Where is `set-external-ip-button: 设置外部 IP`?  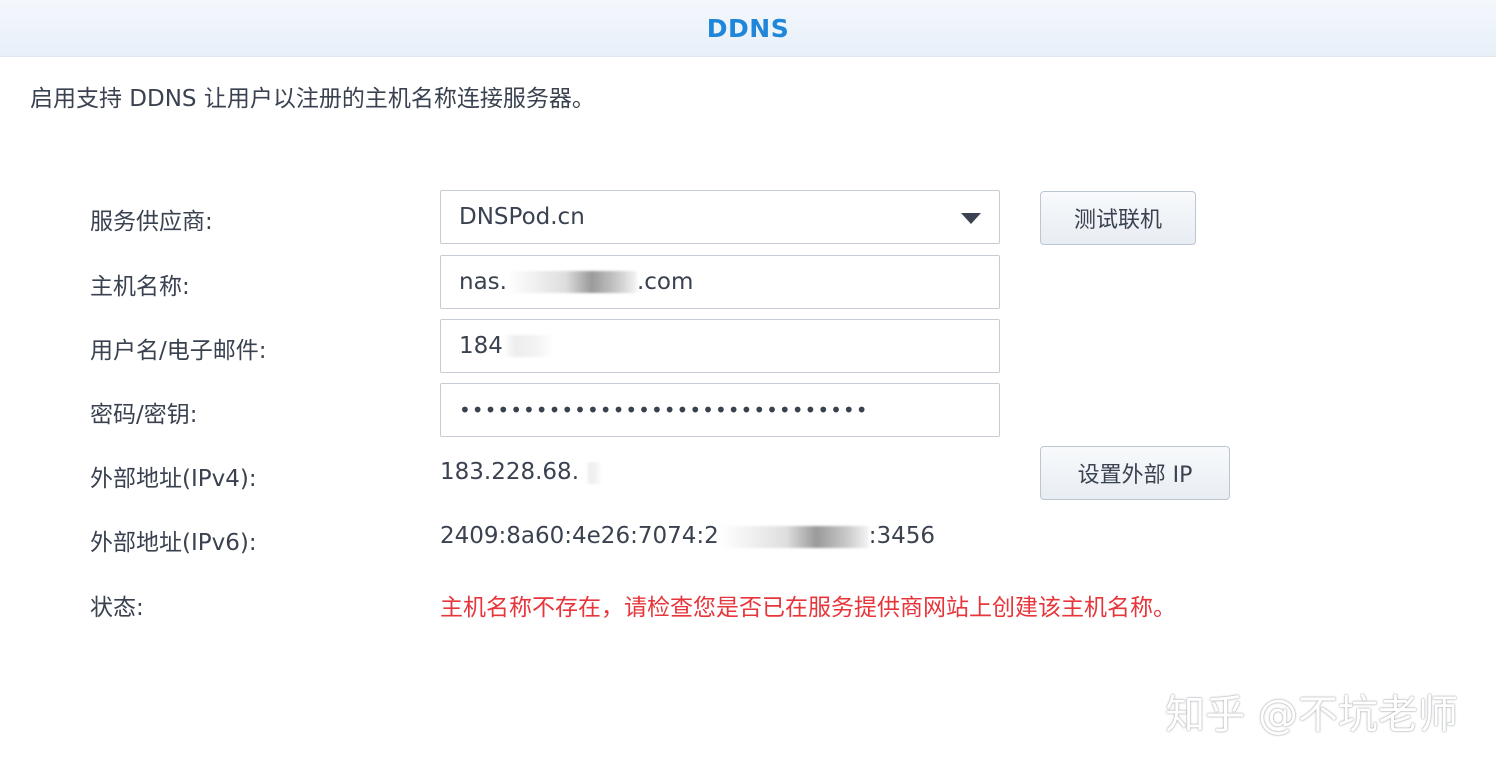 set-external-ip-button: 设置外部 IP is located at coordinates (1135, 473).